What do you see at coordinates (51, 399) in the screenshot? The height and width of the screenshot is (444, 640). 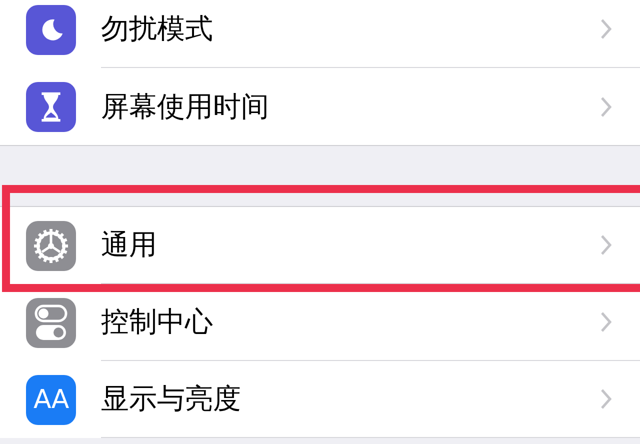 I see `text-size-icon: AA` at bounding box center [51, 399].